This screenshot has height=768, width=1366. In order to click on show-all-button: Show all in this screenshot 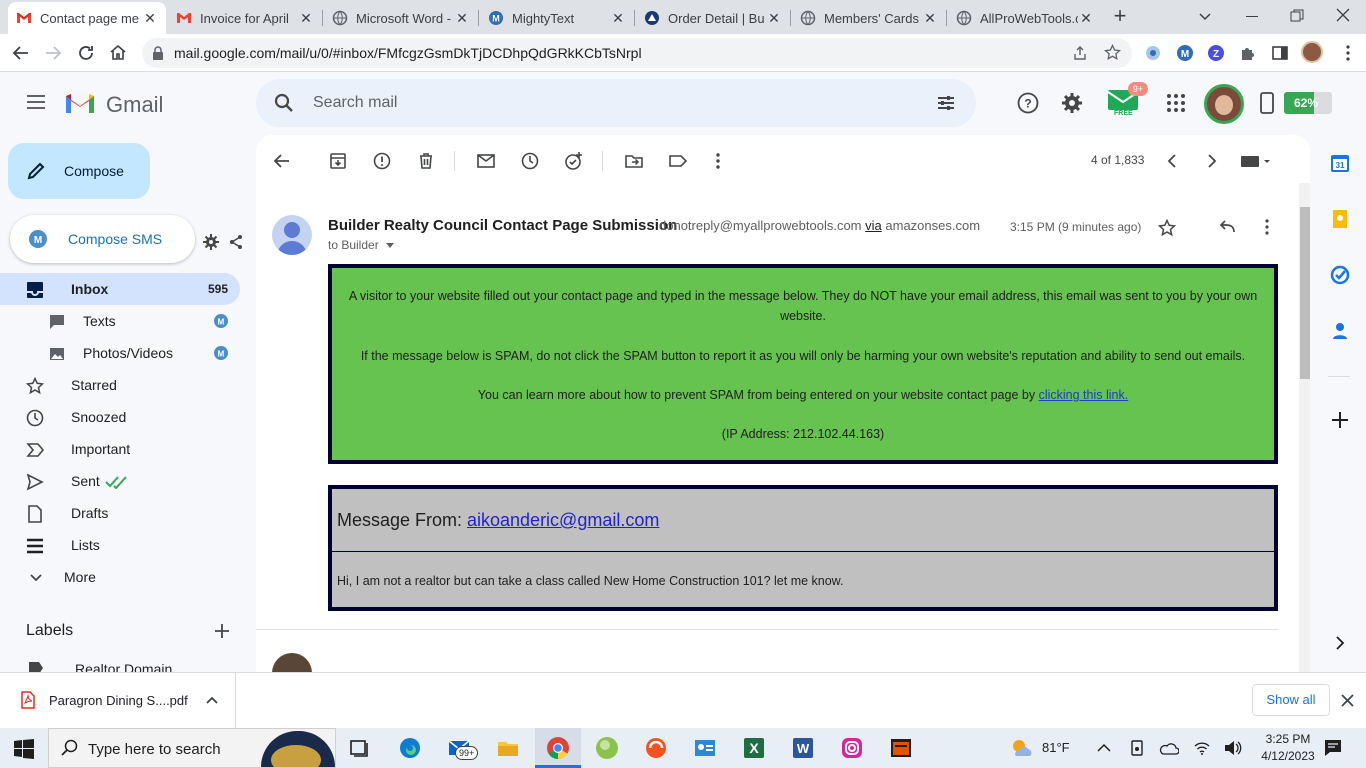, I will do `click(1291, 700)`.